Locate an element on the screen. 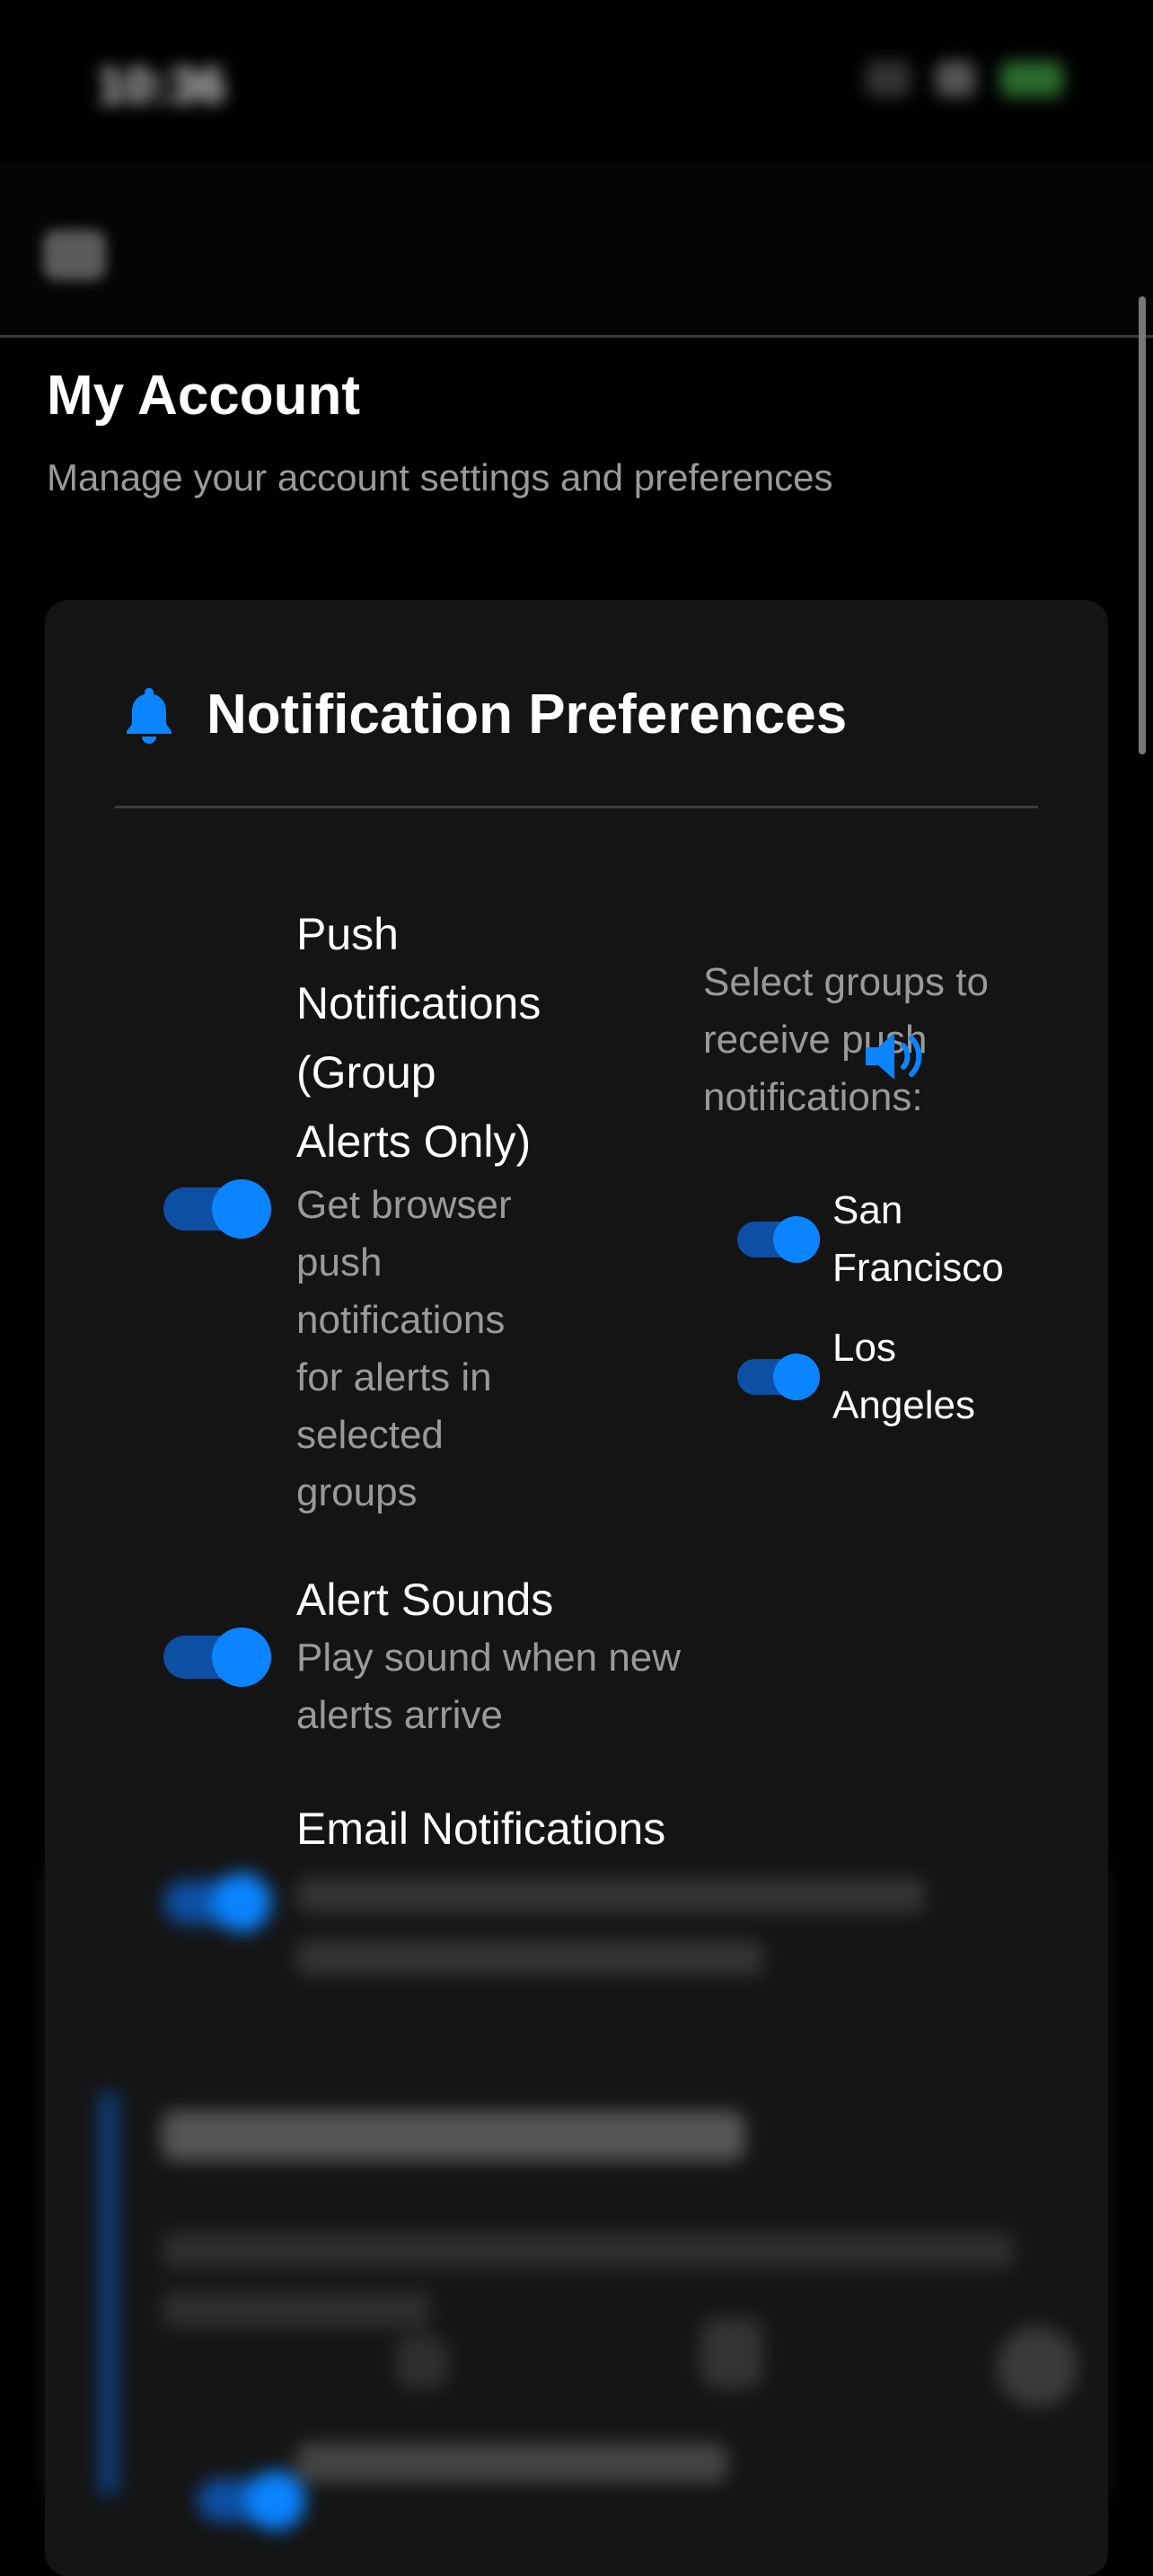 This screenshot has width=1153, height=2576. blurred-fab is located at coordinates (1037, 2366).